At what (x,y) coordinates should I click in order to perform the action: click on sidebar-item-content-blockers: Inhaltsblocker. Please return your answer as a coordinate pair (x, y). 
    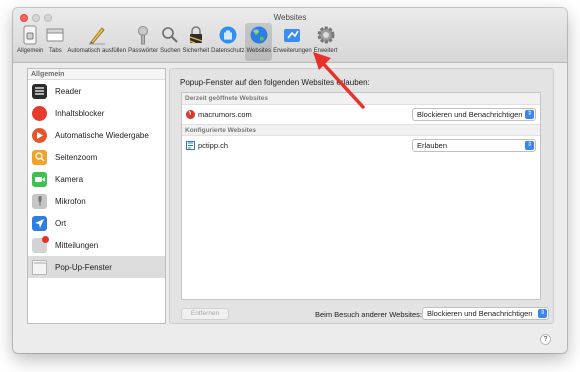
    Looking at the image, I should click on (96, 113).